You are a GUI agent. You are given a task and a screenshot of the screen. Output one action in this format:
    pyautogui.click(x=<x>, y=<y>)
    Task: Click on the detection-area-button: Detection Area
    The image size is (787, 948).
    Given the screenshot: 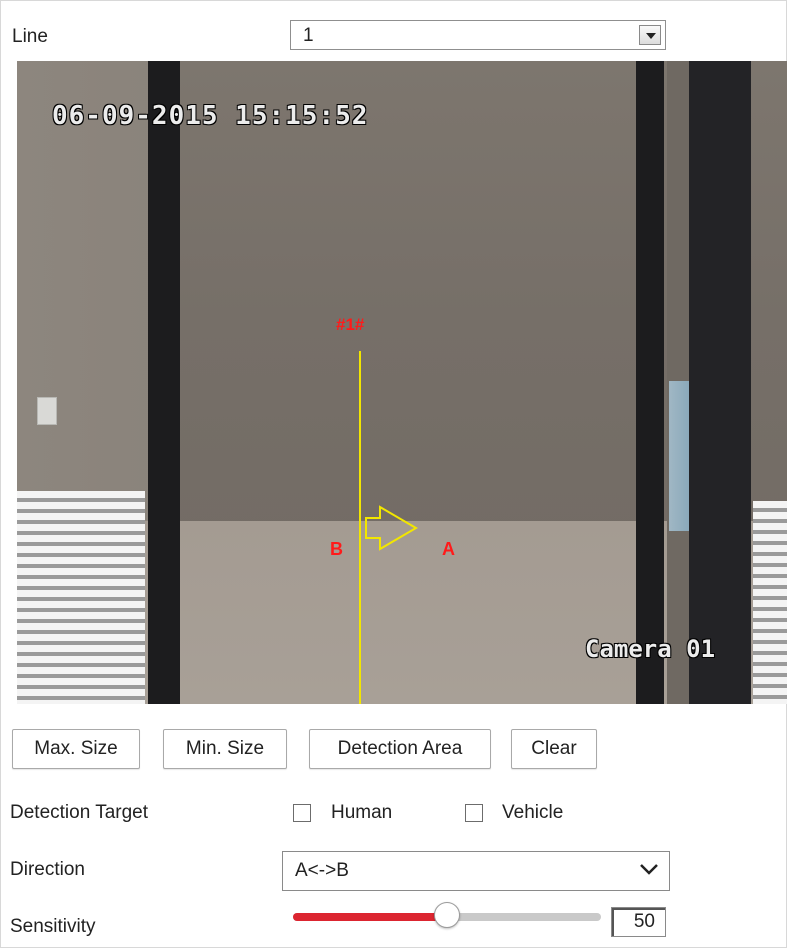 What is the action you would take?
    pyautogui.click(x=400, y=749)
    